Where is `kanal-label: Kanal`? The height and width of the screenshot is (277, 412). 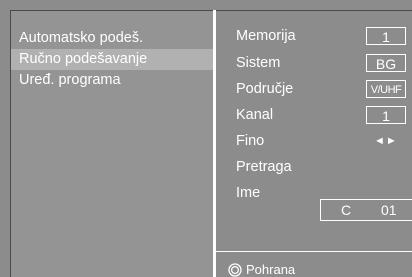
kanal-label: Kanal is located at coordinates (255, 115).